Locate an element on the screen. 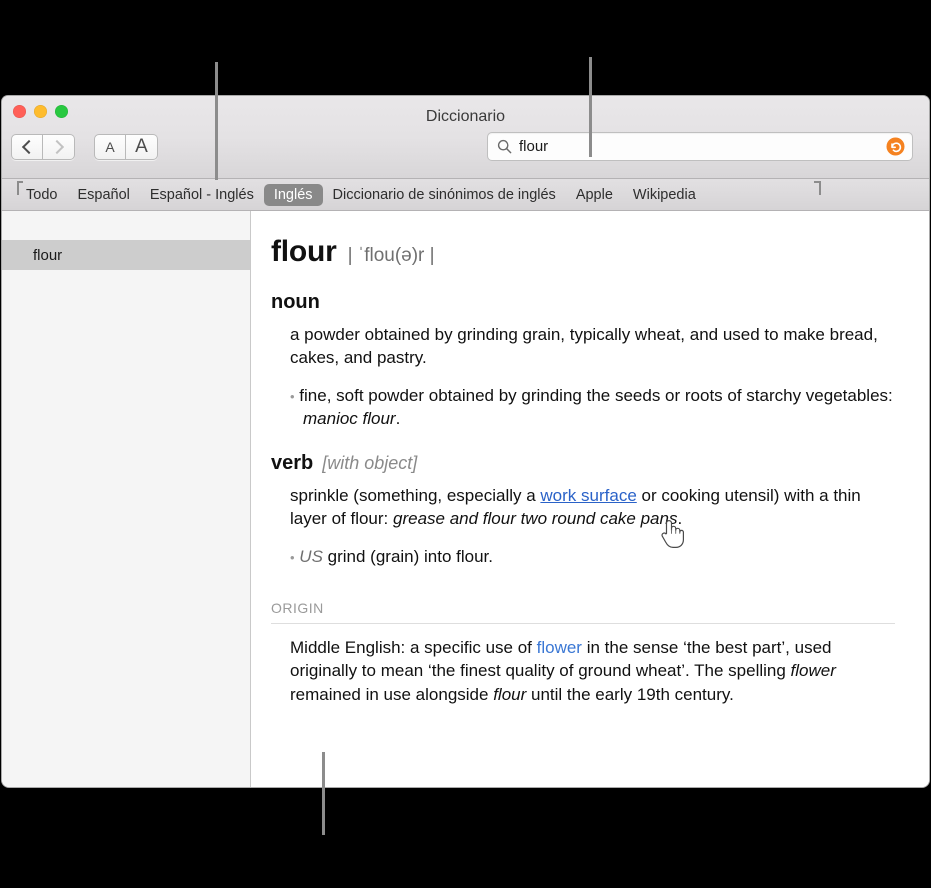 This screenshot has height=888, width=931. window-titlebar: Diccionario A A flour is located at coordinates (465, 137).